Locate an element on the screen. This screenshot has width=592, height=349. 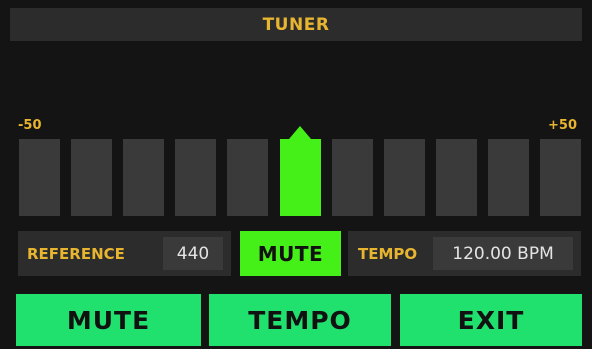
exit-button: EXIT is located at coordinates (491, 320).